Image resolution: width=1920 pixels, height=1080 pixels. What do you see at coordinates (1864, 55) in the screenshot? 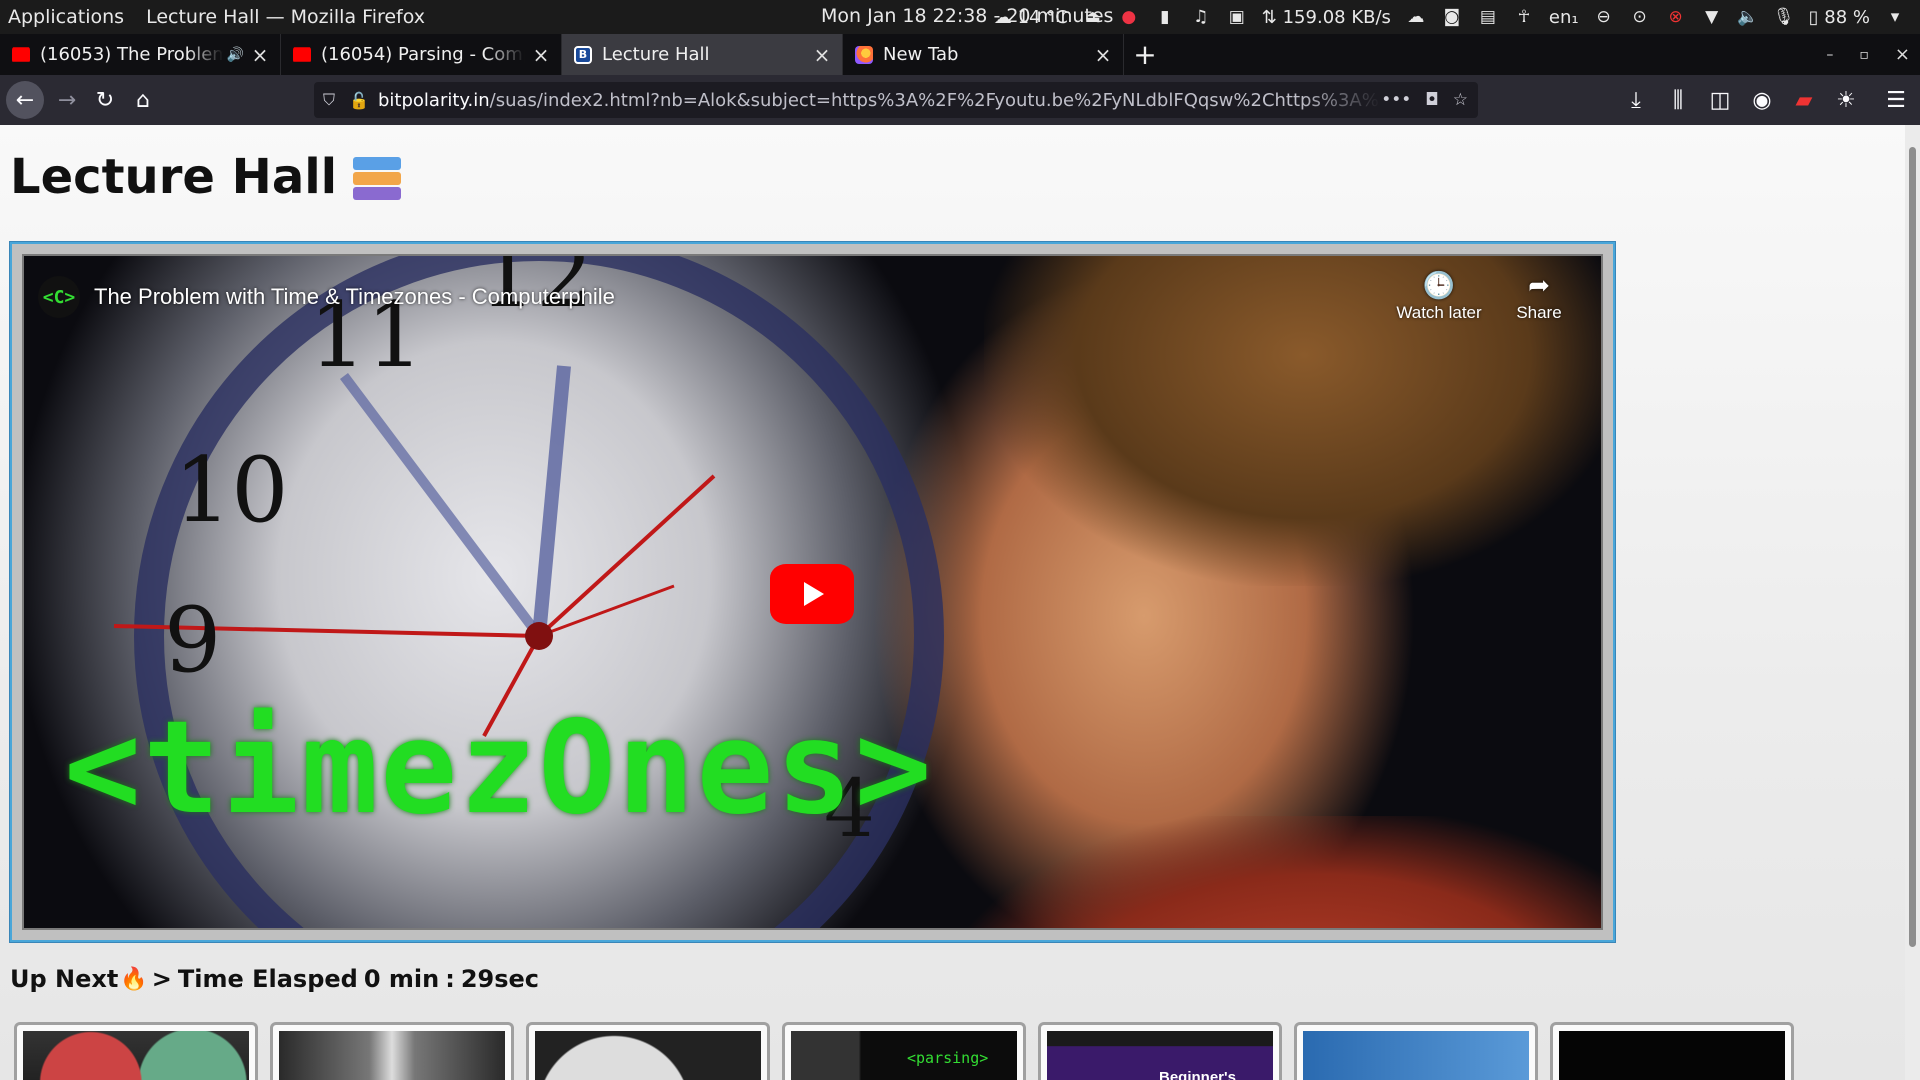
I see `restore-icon: ▫` at bounding box center [1864, 55].